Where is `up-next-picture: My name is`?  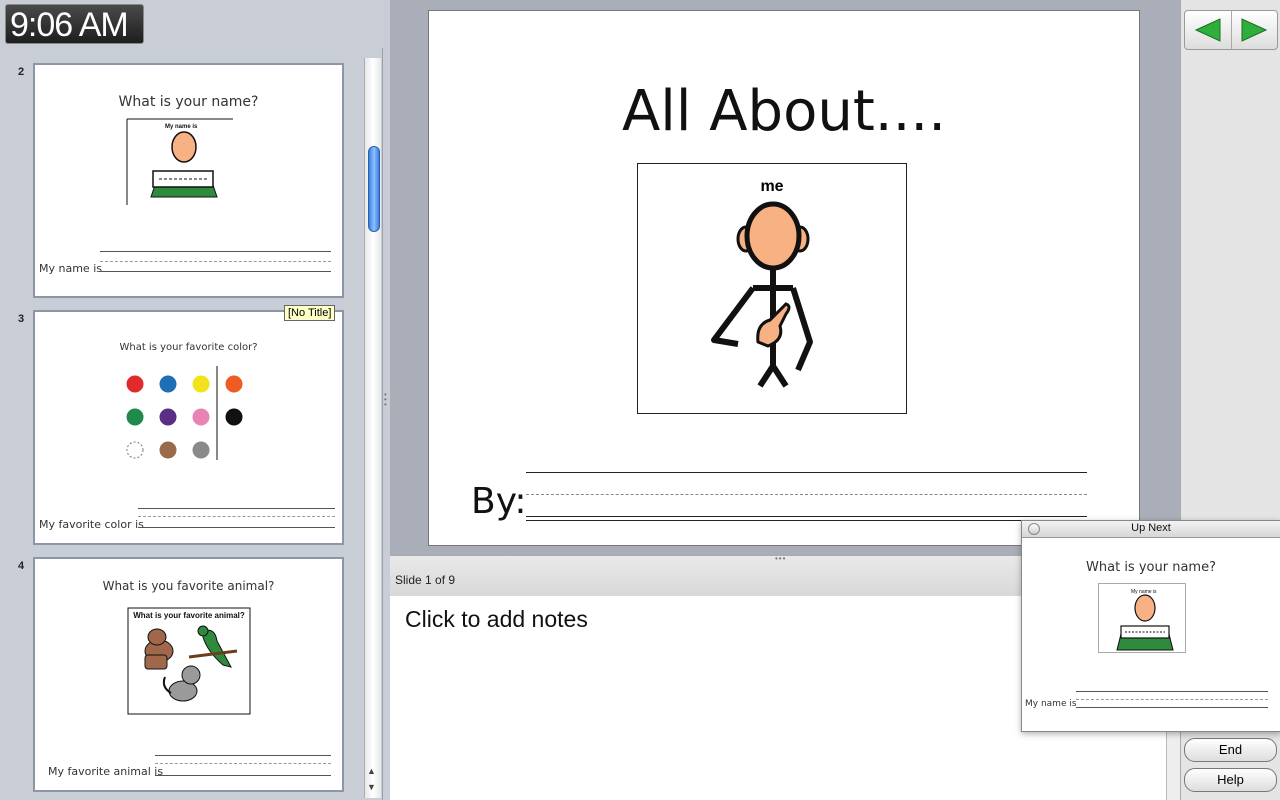
up-next-picture: My name is is located at coordinates (1142, 618).